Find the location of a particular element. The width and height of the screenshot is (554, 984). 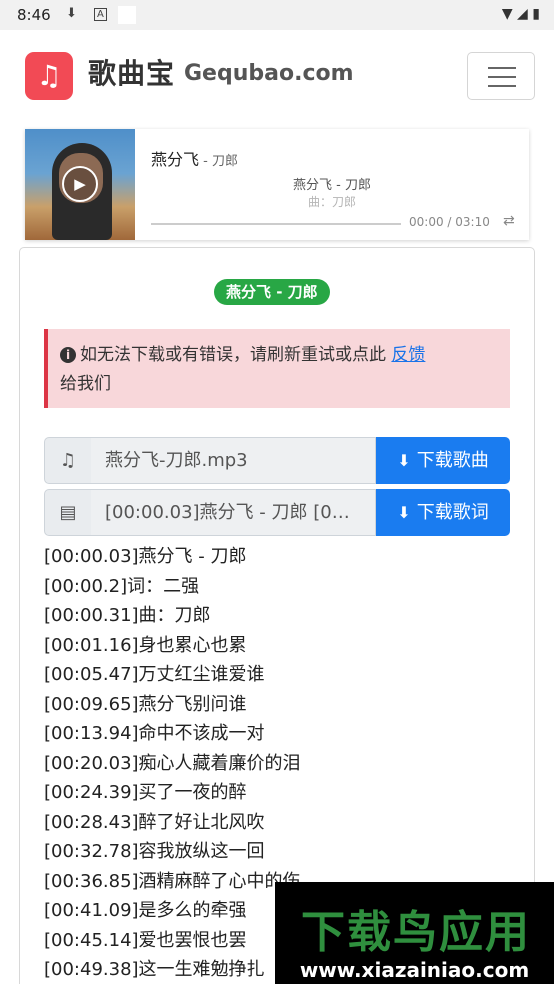

status-right-icons: ▼ ◢ ▮ is located at coordinates (521, 14).